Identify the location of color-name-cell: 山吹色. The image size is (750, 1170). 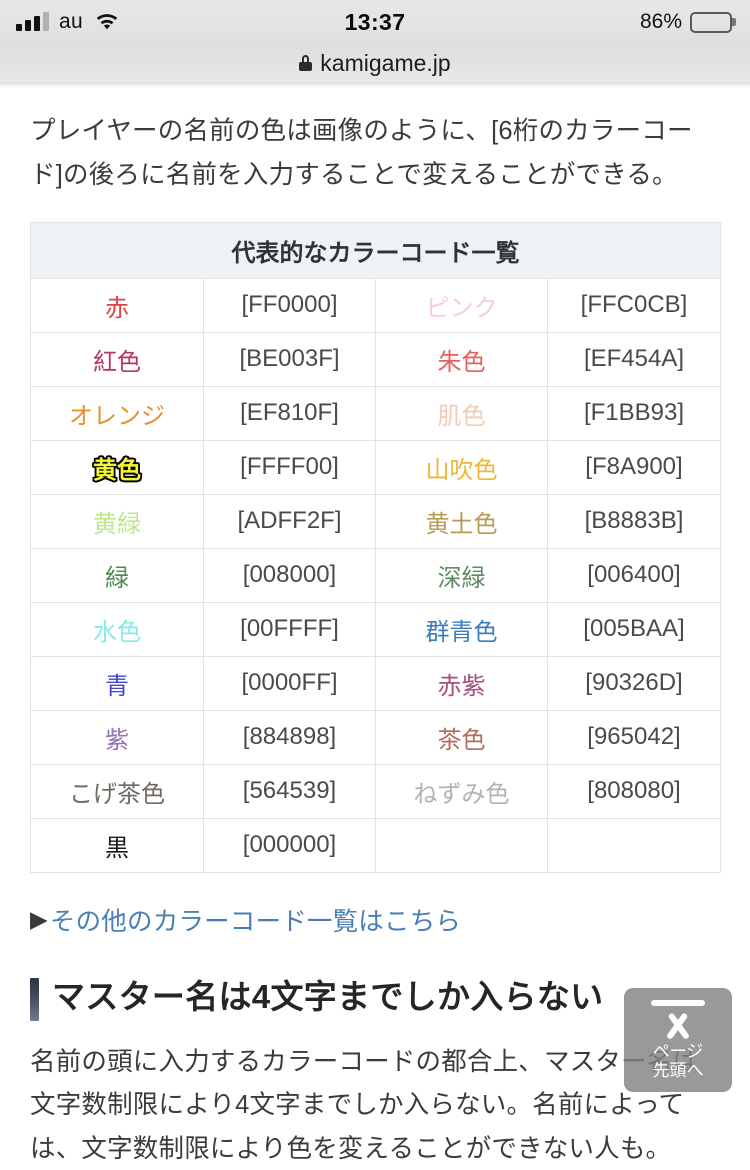
(461, 467).